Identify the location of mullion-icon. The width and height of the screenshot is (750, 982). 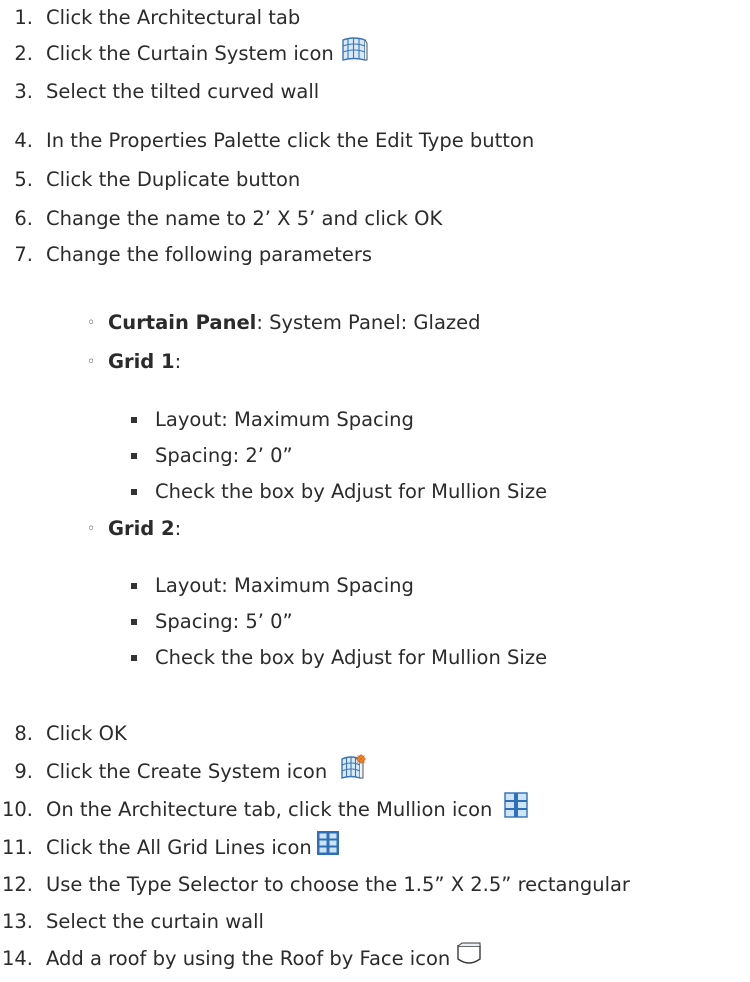
(516, 810).